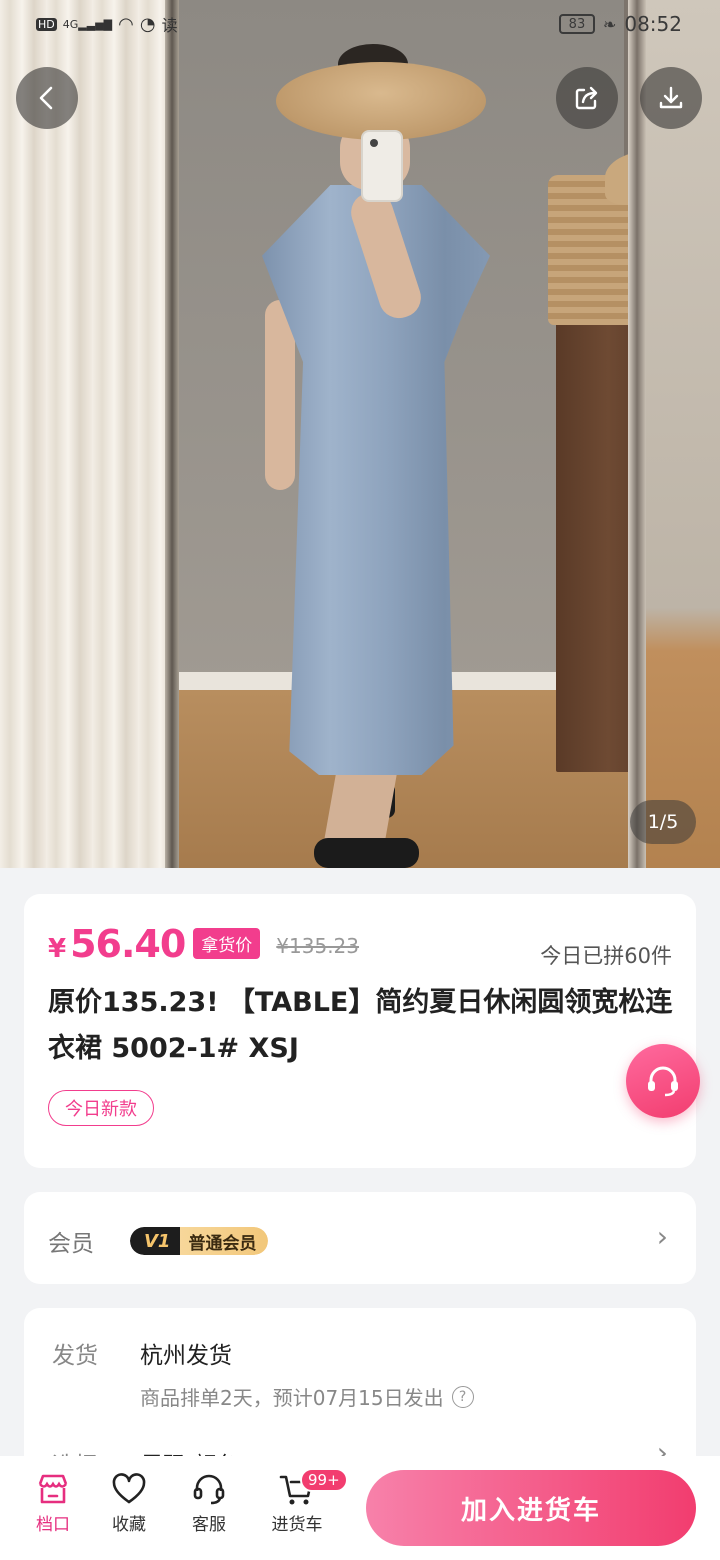  I want to click on nav-favorites: 收藏, so click(129, 1502).